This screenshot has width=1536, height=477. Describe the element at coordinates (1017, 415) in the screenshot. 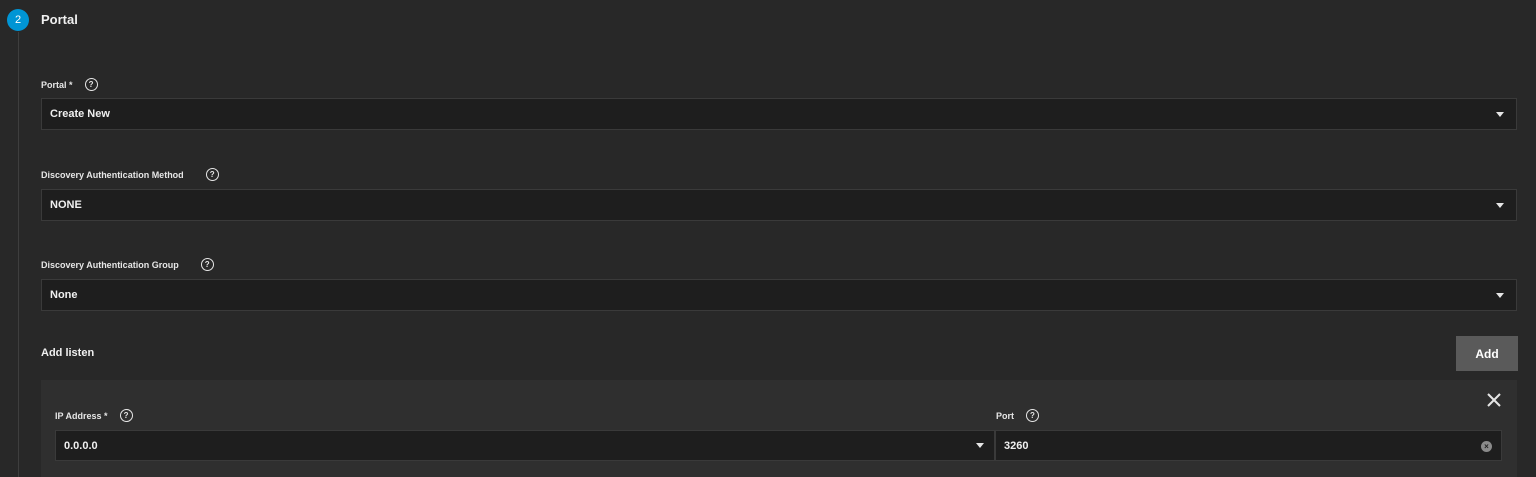

I see `port-field-label: Port ?` at that location.